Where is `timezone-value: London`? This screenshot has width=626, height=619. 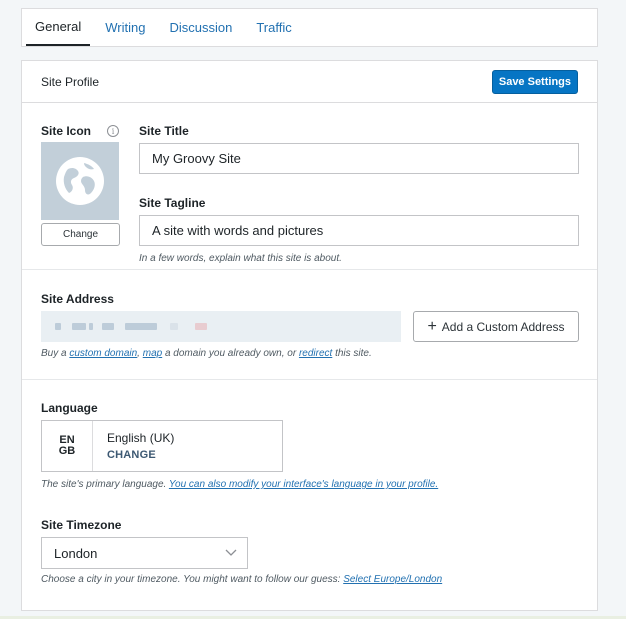 timezone-value: London is located at coordinates (76, 553).